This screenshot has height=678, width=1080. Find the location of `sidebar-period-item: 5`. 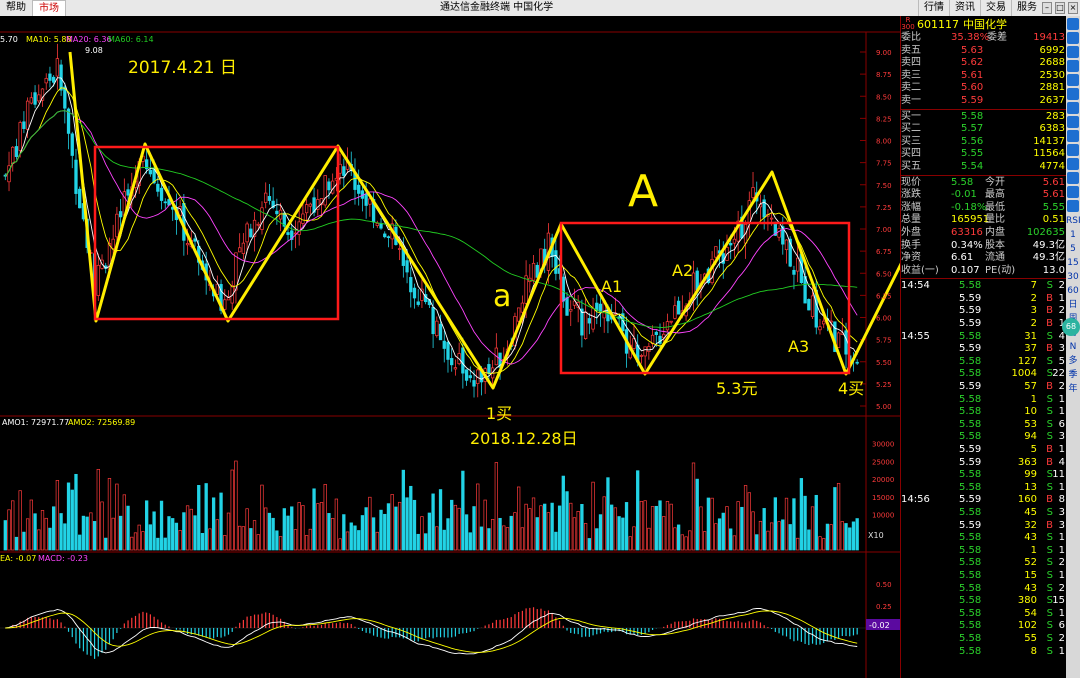

sidebar-period-item: 5 is located at coordinates (1073, 249).